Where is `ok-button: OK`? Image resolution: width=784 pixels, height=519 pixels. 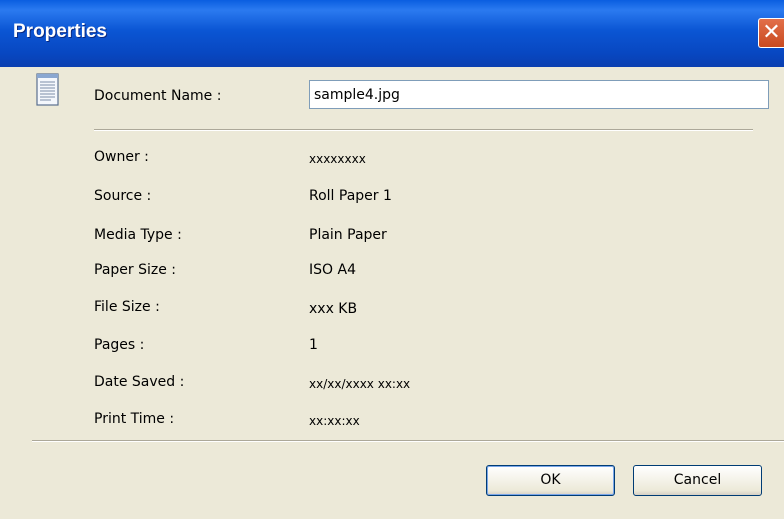
ok-button: OK is located at coordinates (550, 480).